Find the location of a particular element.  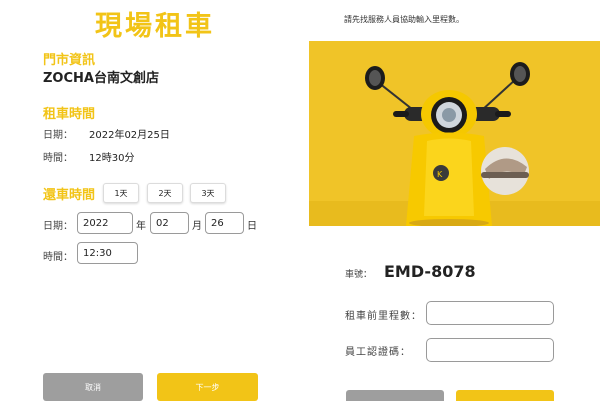

rent-date-label: 日期： is located at coordinates (58, 135).